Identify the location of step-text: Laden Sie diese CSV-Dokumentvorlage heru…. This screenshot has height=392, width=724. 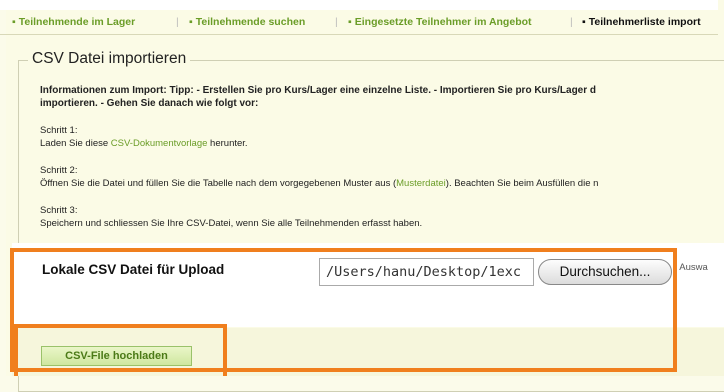
(144, 143).